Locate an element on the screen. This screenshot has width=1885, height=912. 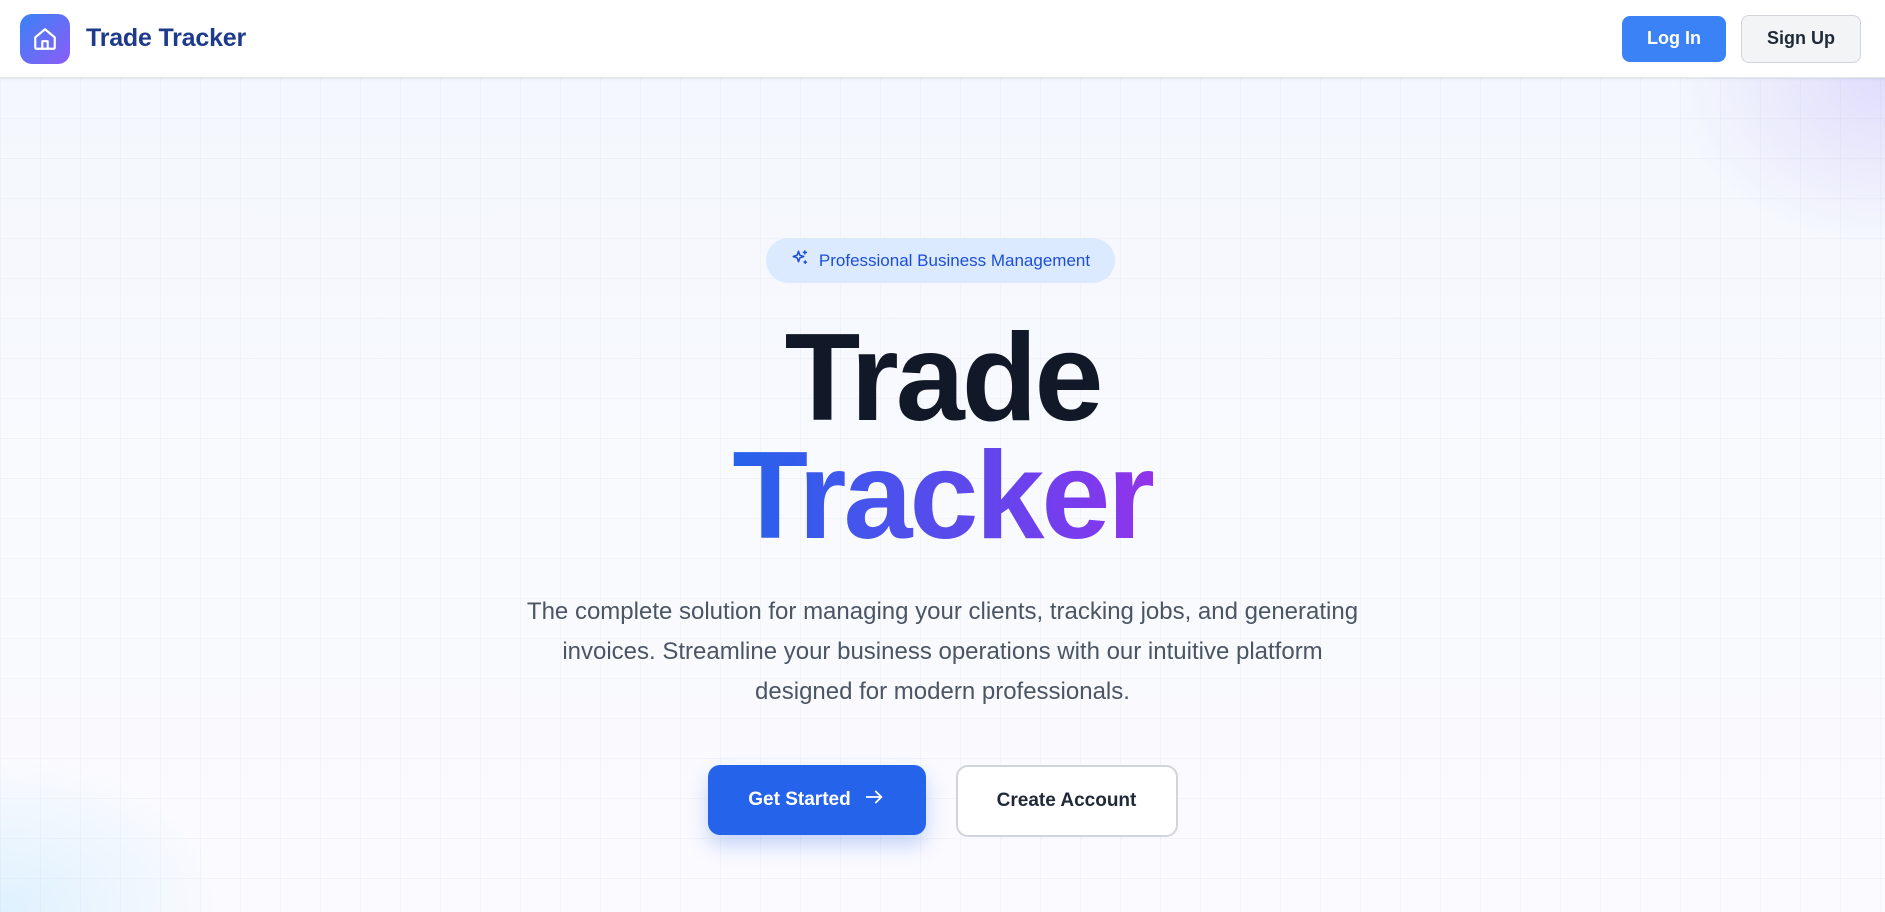
home-icon is located at coordinates (45, 38).